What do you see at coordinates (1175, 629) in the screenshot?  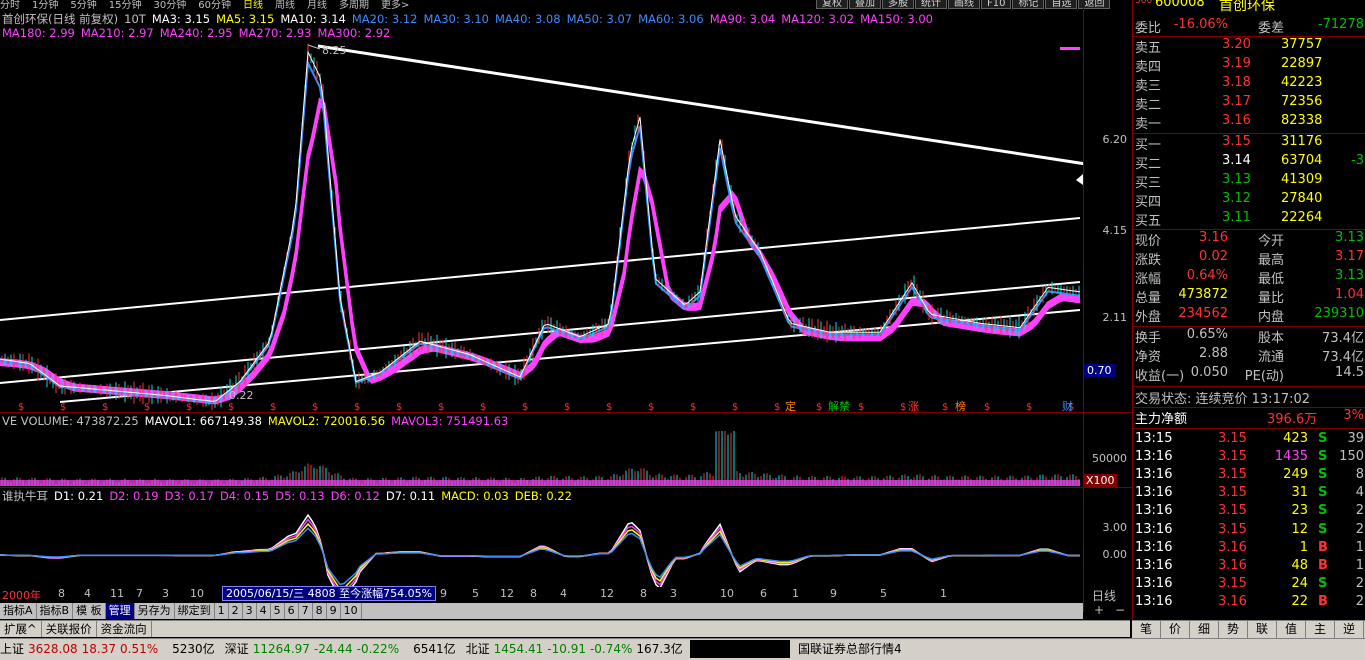 I see `detail-tab: 价` at bounding box center [1175, 629].